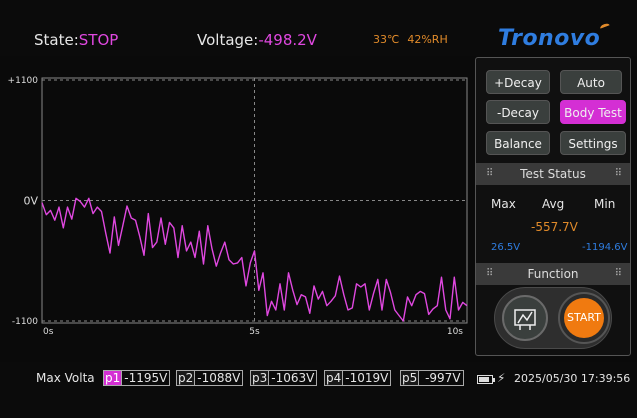 This screenshot has height=418, width=637. Describe the element at coordinates (591, 82) in the screenshot. I see `auto-button: Auto` at that location.